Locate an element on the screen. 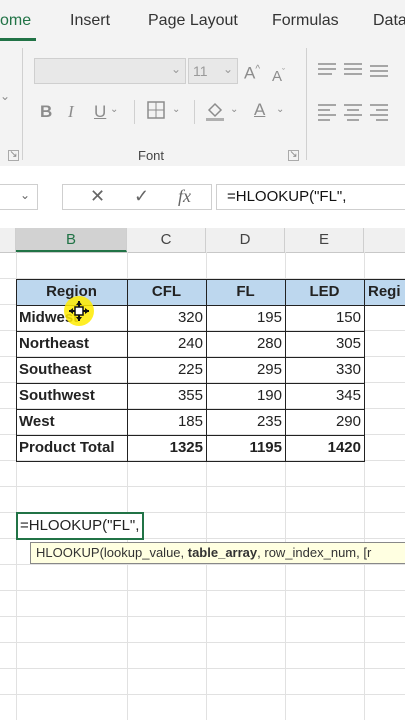 This screenshot has width=405, height=720. tab-formulas: Formulas is located at coordinates (305, 21).